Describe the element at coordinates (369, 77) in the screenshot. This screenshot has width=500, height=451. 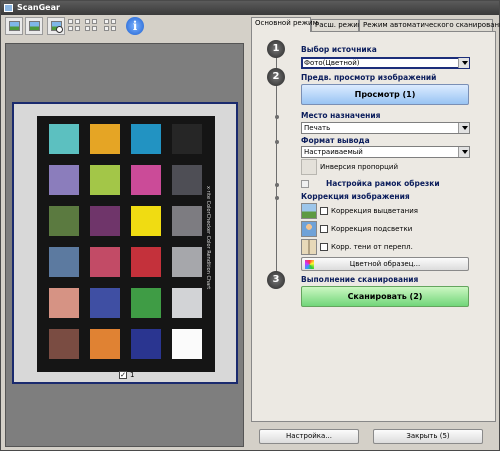
I see `preview-images-title: Предв. просмотр изображений` at that location.